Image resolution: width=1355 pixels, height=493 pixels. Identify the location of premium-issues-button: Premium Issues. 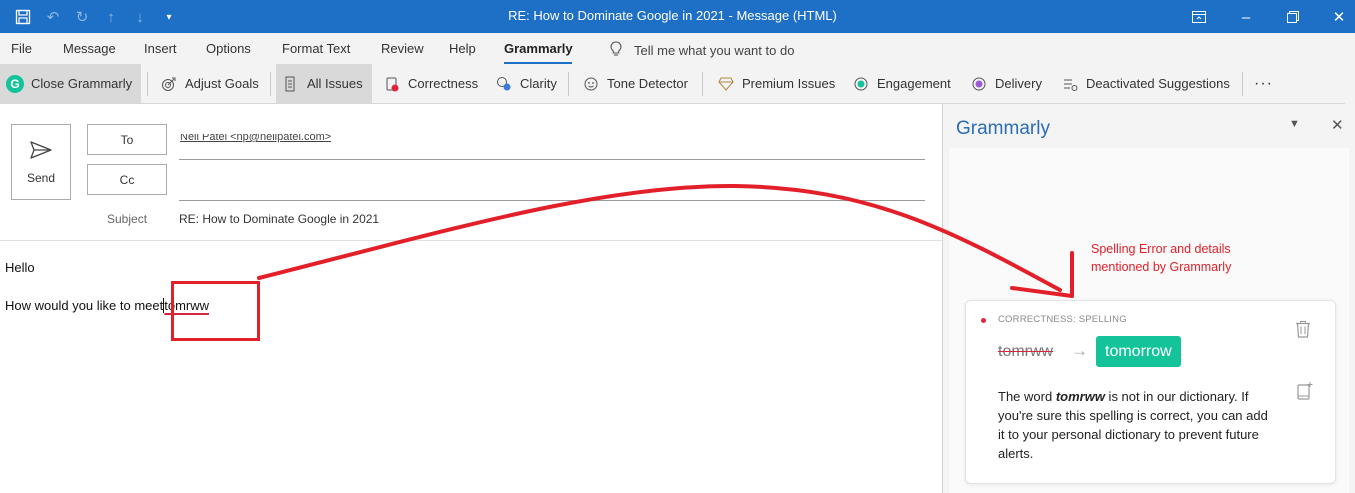
(776, 83).